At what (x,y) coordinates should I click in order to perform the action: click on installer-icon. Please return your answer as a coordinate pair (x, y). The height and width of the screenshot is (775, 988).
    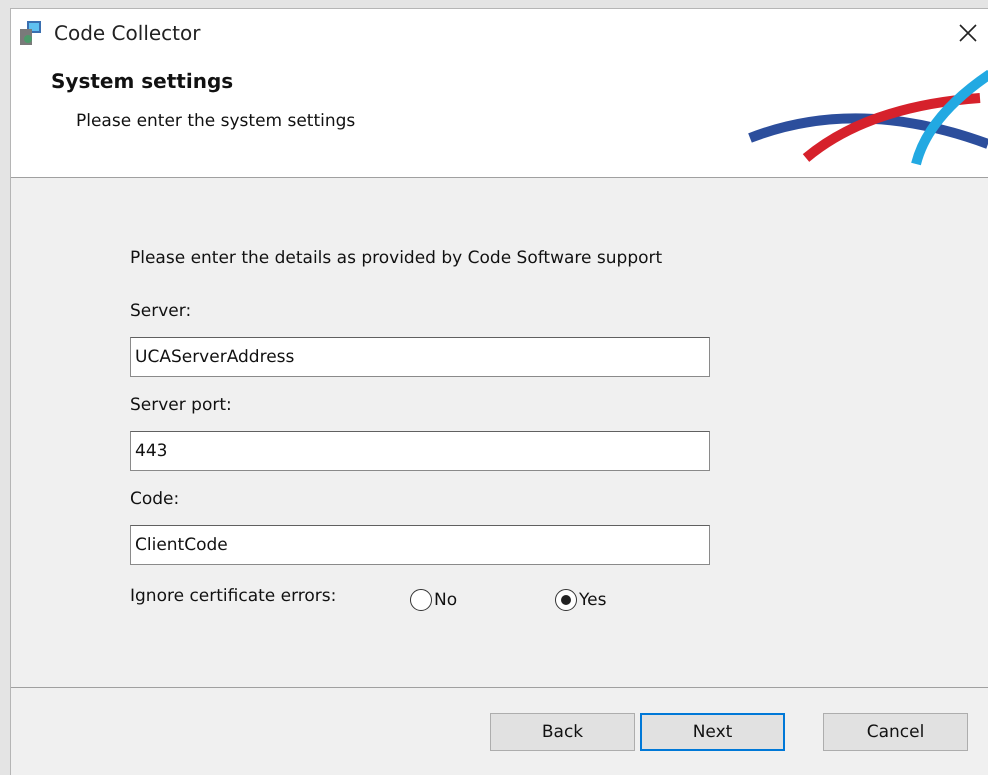
    Looking at the image, I should click on (31, 33).